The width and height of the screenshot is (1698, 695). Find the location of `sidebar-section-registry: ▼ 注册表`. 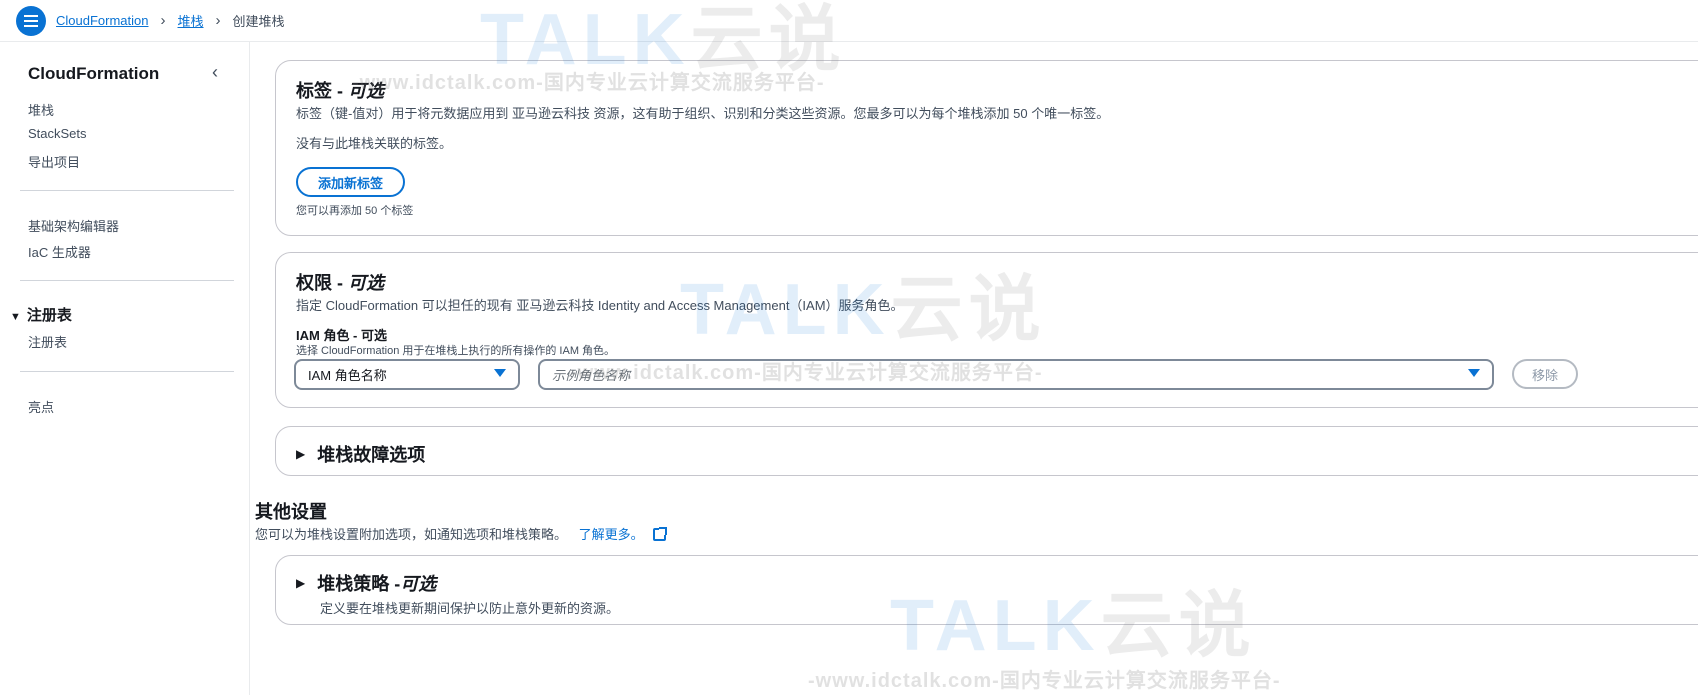

sidebar-section-registry: ▼ 注册表 is located at coordinates (41, 314).